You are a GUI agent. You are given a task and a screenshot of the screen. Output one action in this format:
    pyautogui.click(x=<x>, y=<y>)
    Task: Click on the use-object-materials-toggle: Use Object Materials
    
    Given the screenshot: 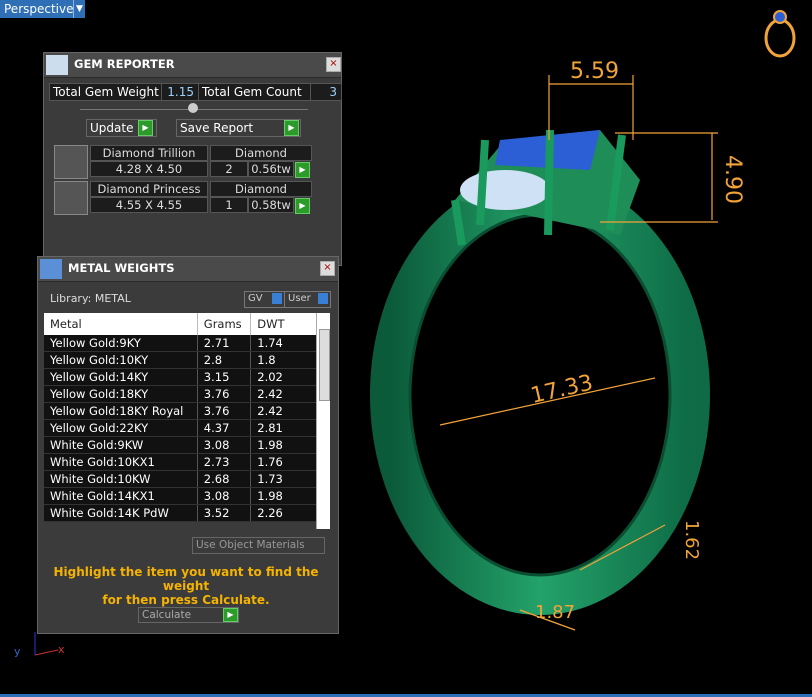 What is the action you would take?
    pyautogui.click(x=258, y=545)
    